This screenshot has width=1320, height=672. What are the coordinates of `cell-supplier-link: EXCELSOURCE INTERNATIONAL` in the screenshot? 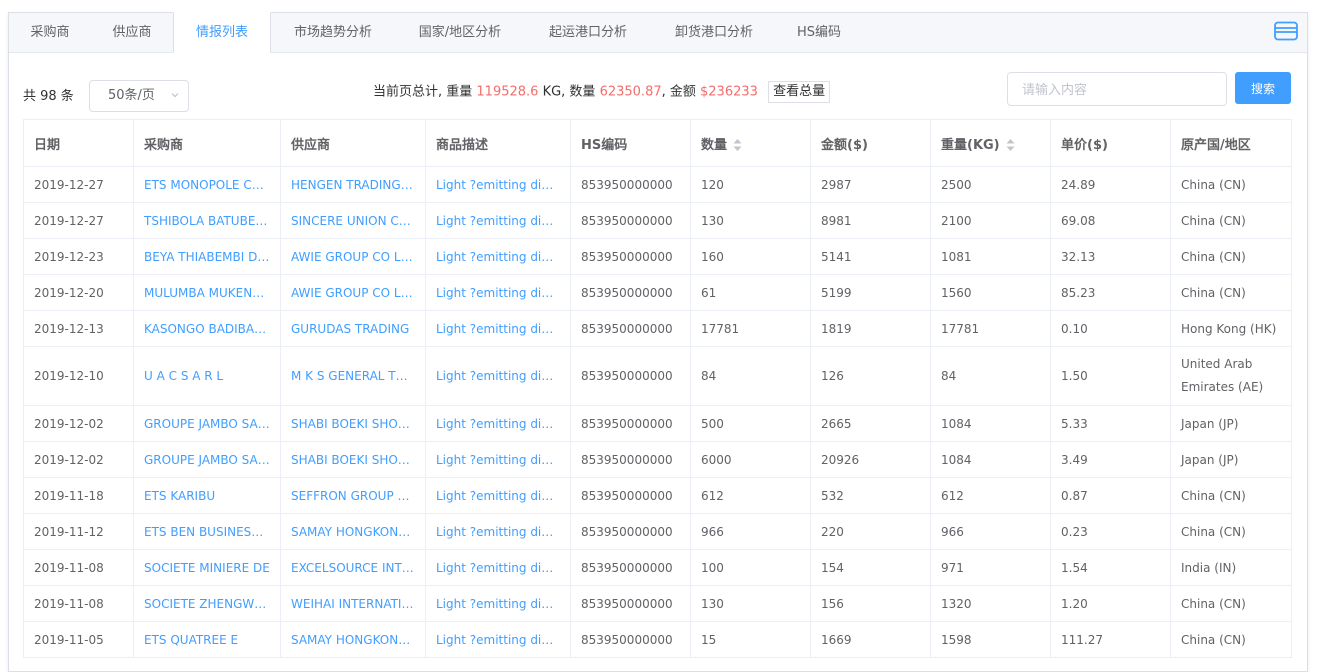 It's located at (353, 567).